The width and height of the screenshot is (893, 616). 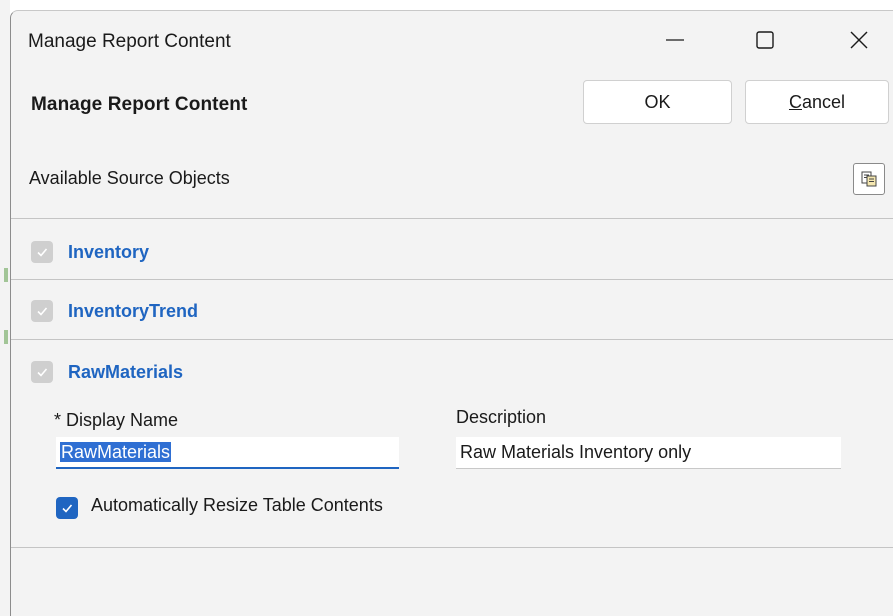 What do you see at coordinates (576, 452) in the screenshot?
I see `description-value: Raw Materials Inventory only` at bounding box center [576, 452].